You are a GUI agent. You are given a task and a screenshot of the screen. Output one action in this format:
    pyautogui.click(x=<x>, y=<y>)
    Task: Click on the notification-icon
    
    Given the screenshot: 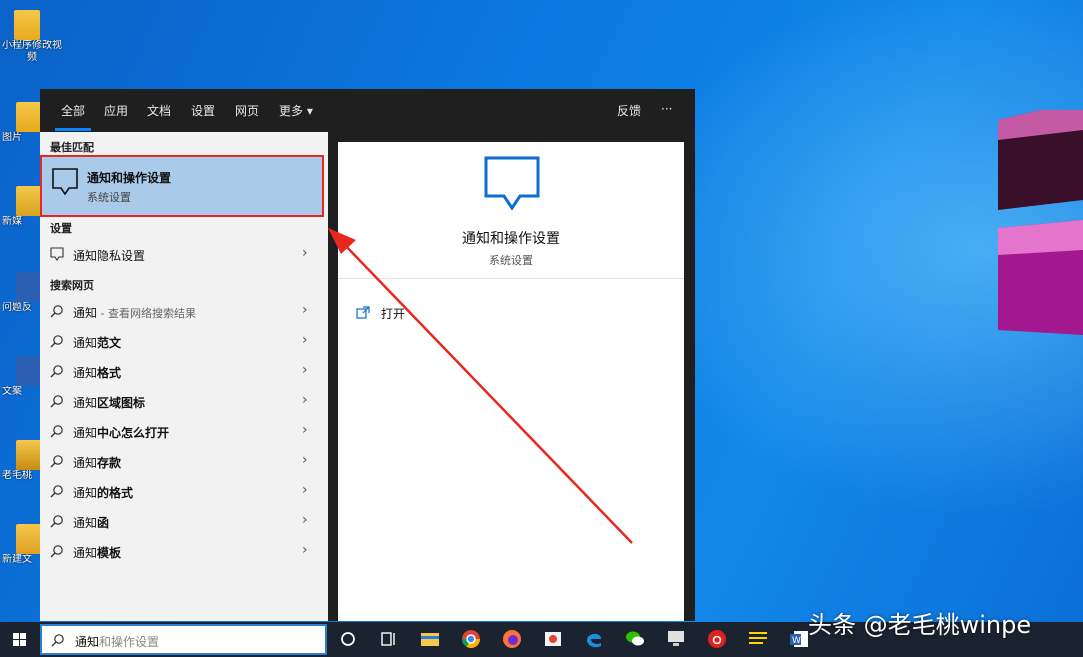 What is the action you would take?
    pyautogui.click(x=57, y=254)
    